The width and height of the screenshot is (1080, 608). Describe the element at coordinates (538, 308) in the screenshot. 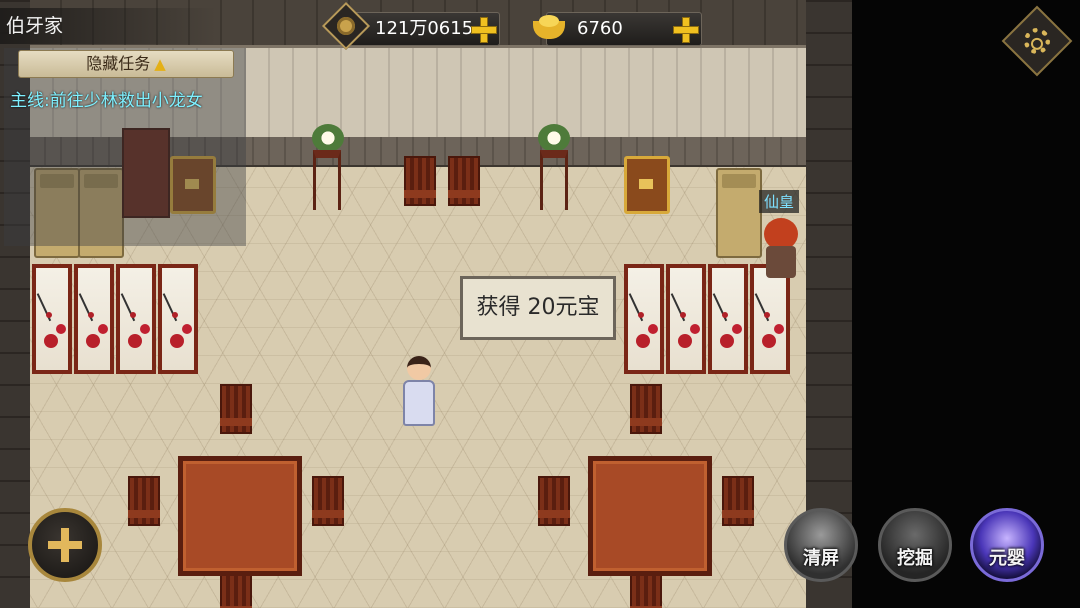

I see `reward-toast: 获得 20元宝` at that location.